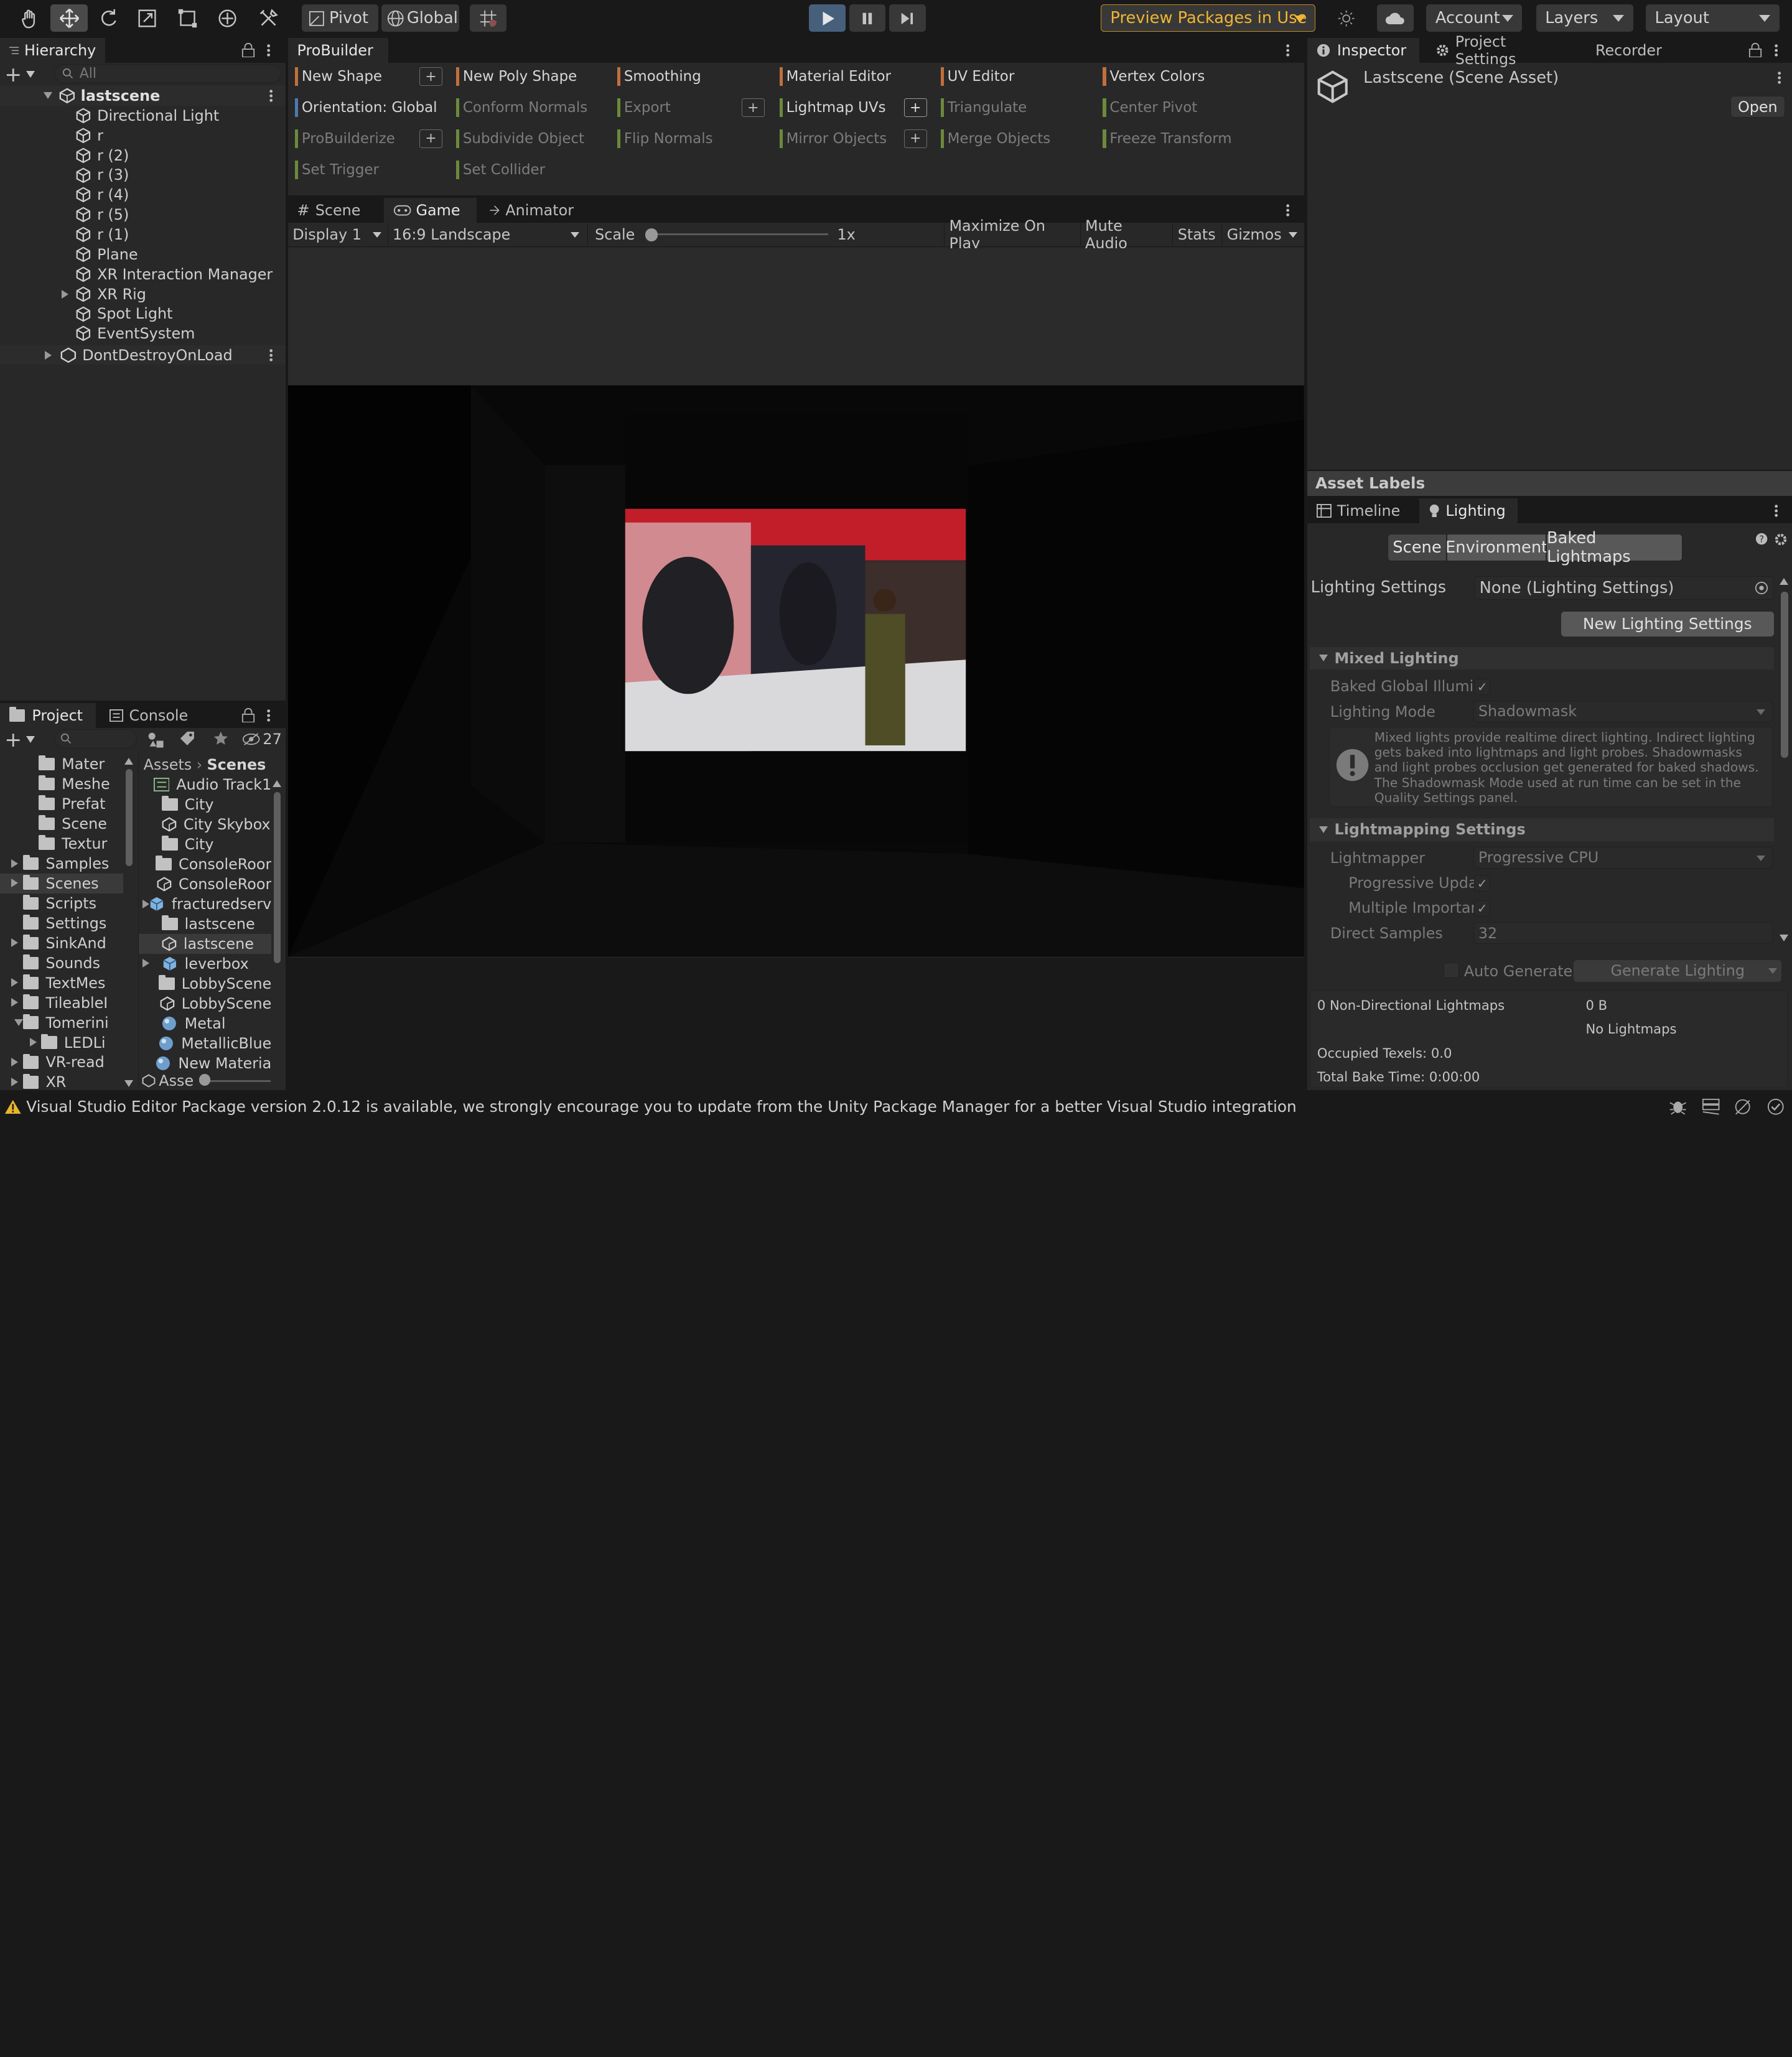 The width and height of the screenshot is (1792, 2057). What do you see at coordinates (1585, 18) in the screenshot?
I see `layers-dropdown: Layers` at bounding box center [1585, 18].